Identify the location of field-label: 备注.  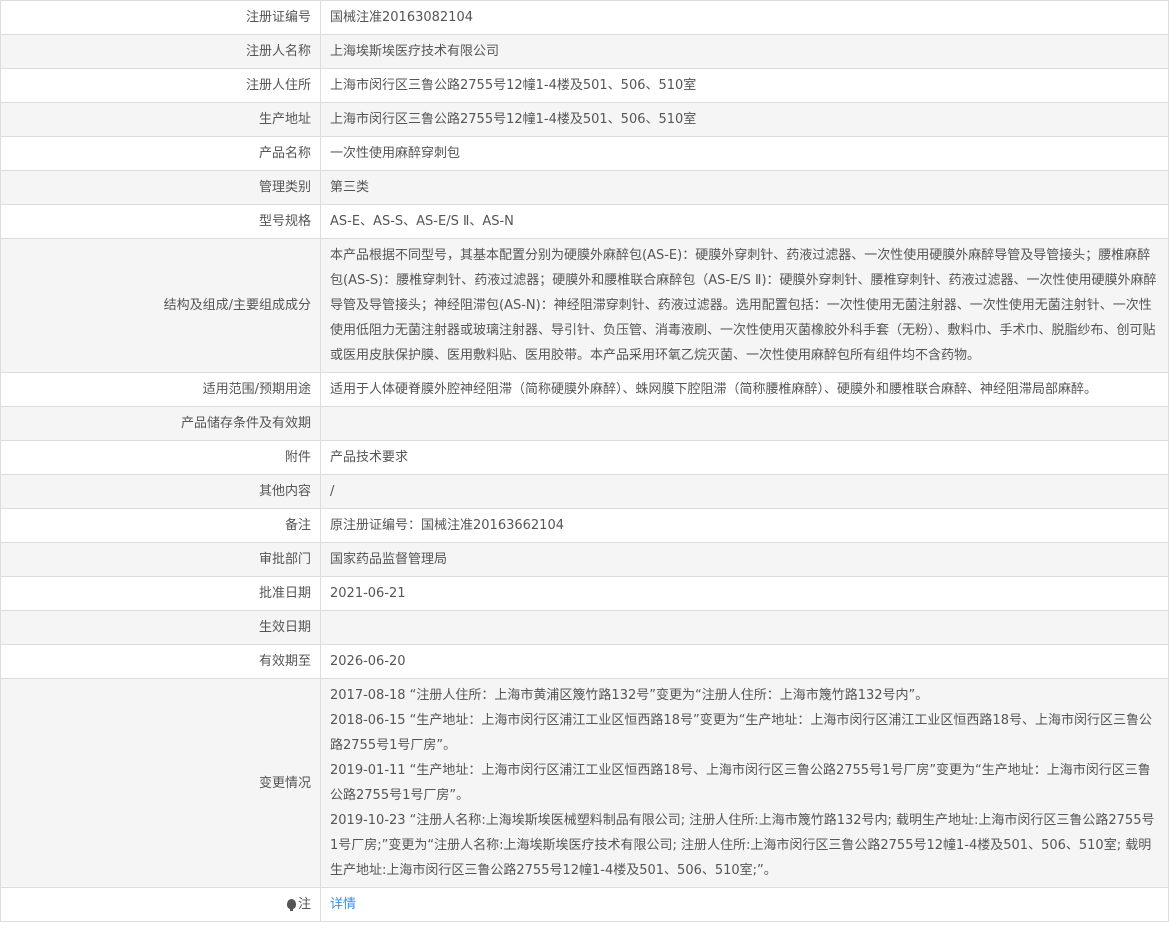
(160, 525).